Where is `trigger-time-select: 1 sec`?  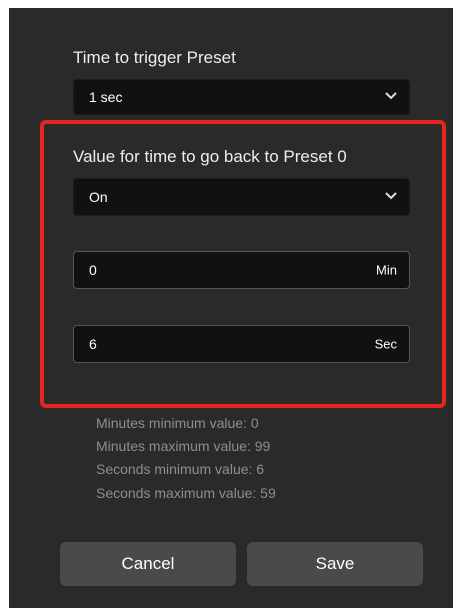 trigger-time-select: 1 sec is located at coordinates (241, 97).